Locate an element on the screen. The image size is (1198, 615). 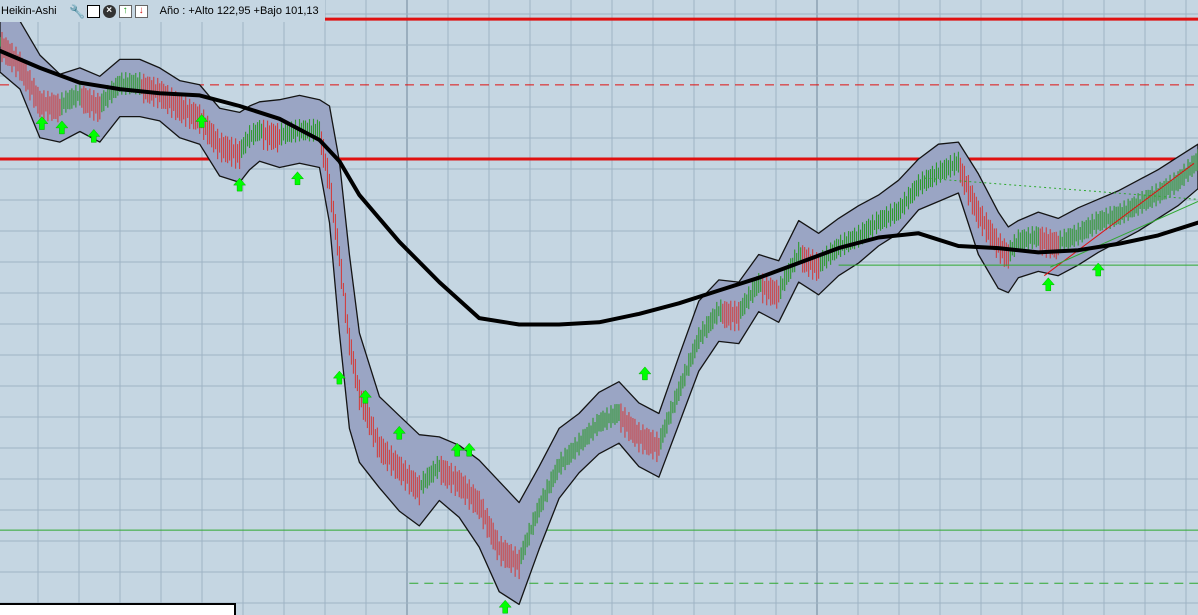
wrench-icon: 🔧 is located at coordinates (77, 11).